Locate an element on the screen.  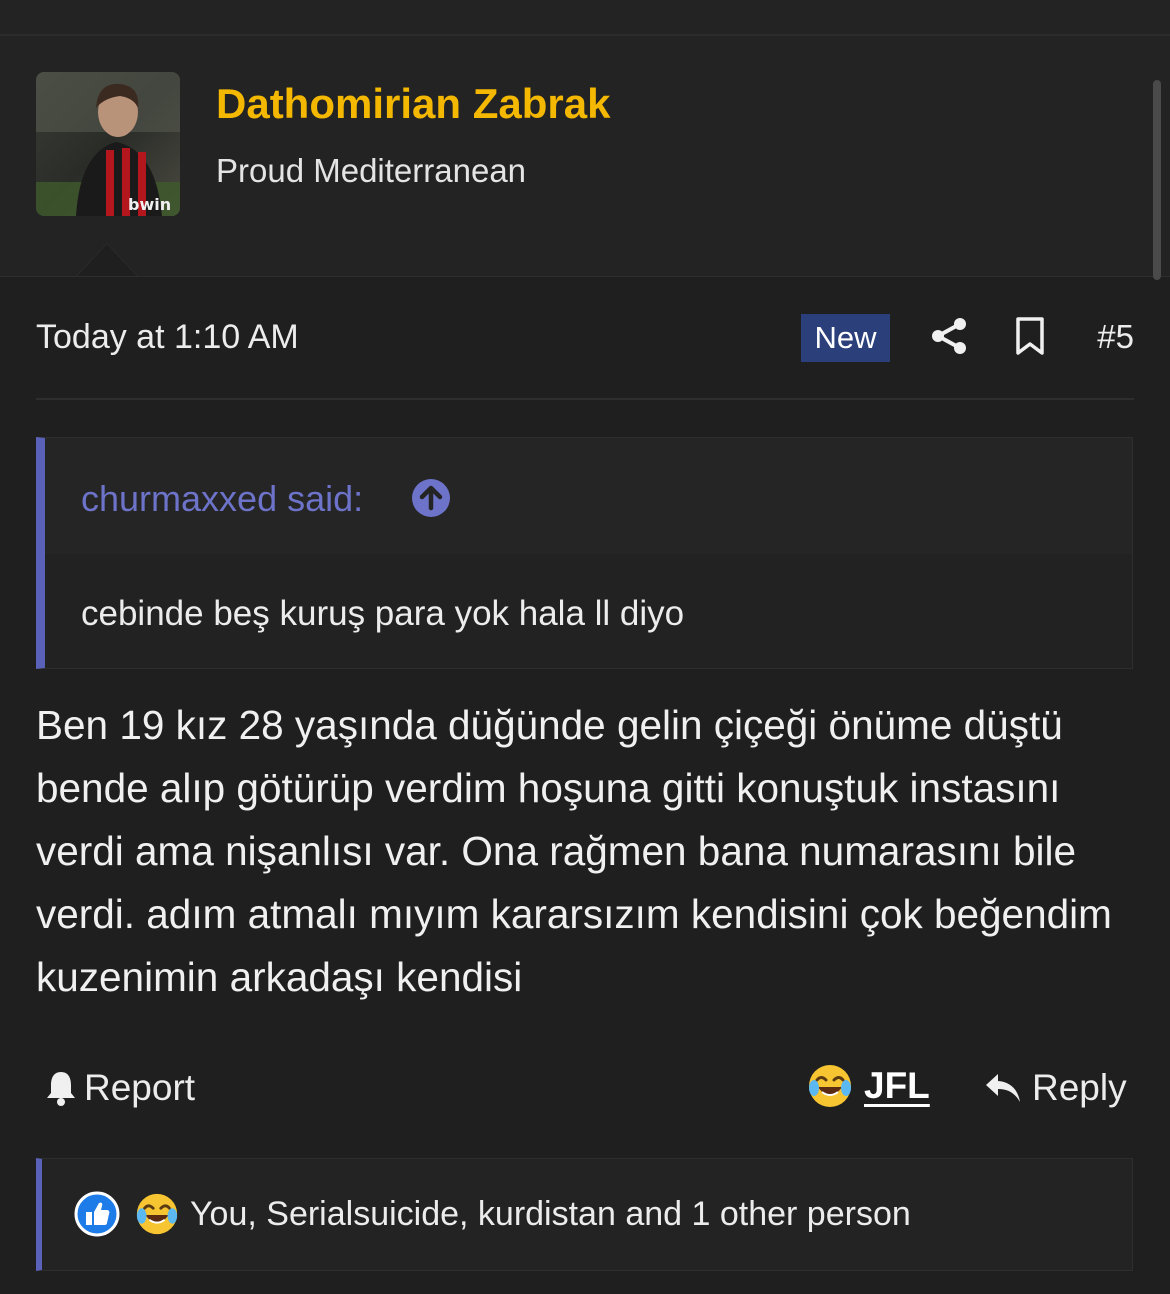
bookmark-icon is located at coordinates (1030, 336).